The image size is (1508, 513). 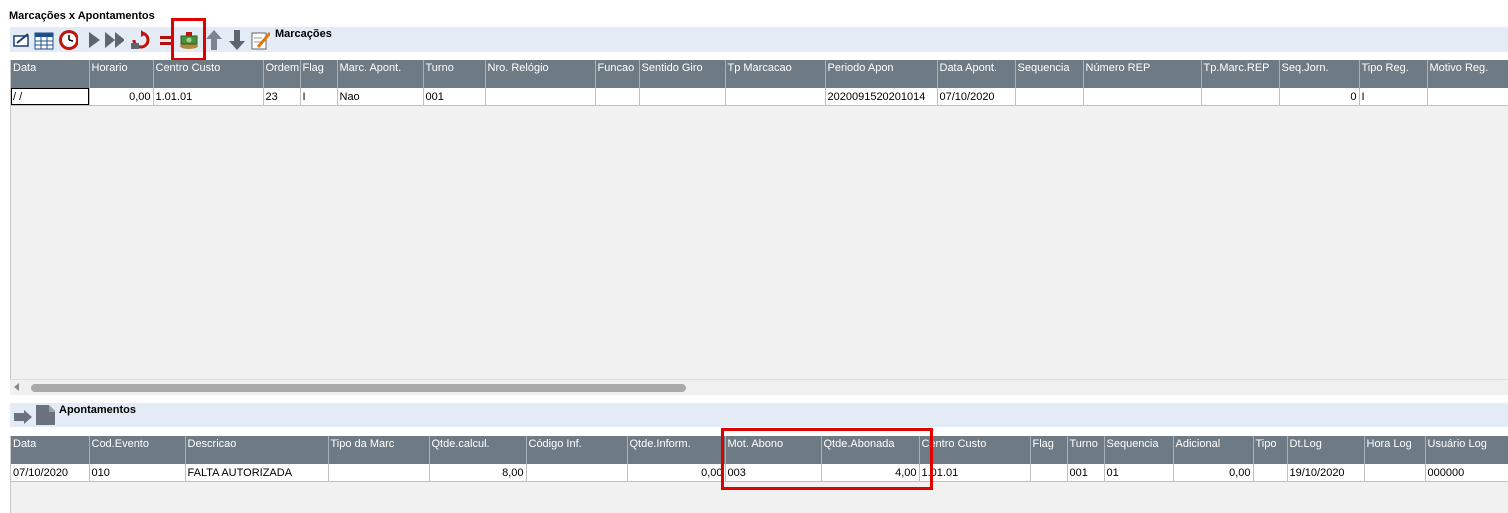 I want to click on table-cell: Nao, so click(x=380, y=97).